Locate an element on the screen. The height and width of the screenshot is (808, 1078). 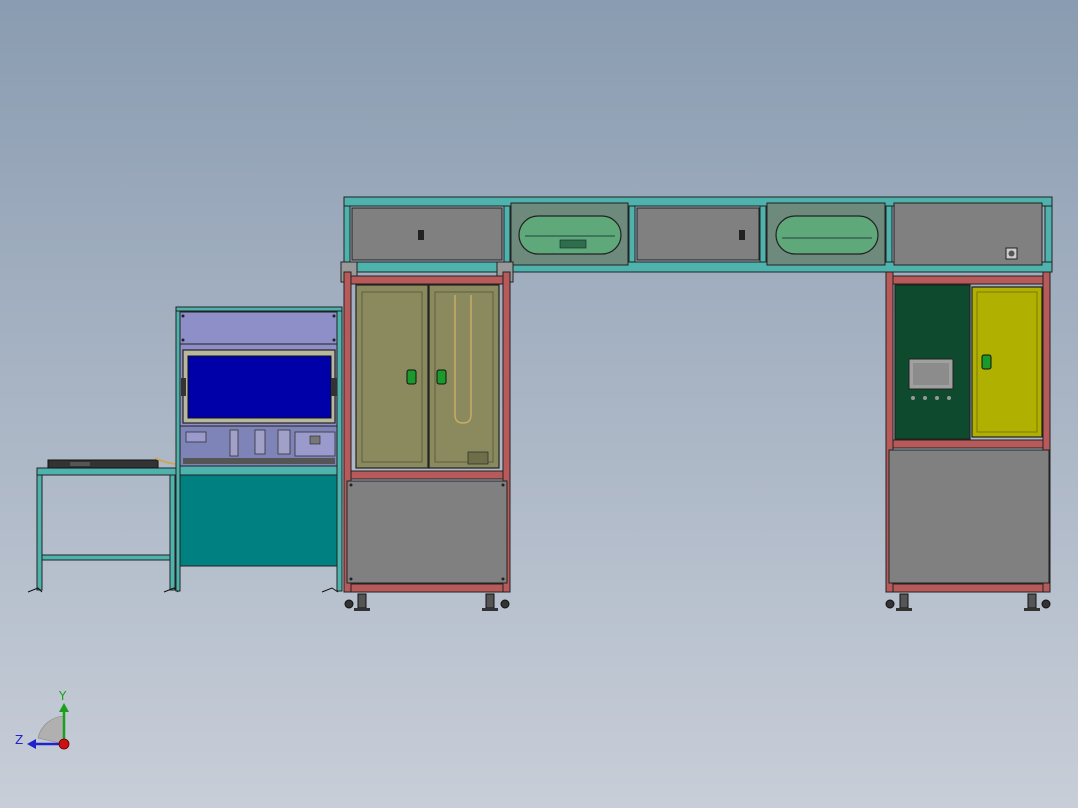
conveyor-belt is located at coordinates (103, 464).